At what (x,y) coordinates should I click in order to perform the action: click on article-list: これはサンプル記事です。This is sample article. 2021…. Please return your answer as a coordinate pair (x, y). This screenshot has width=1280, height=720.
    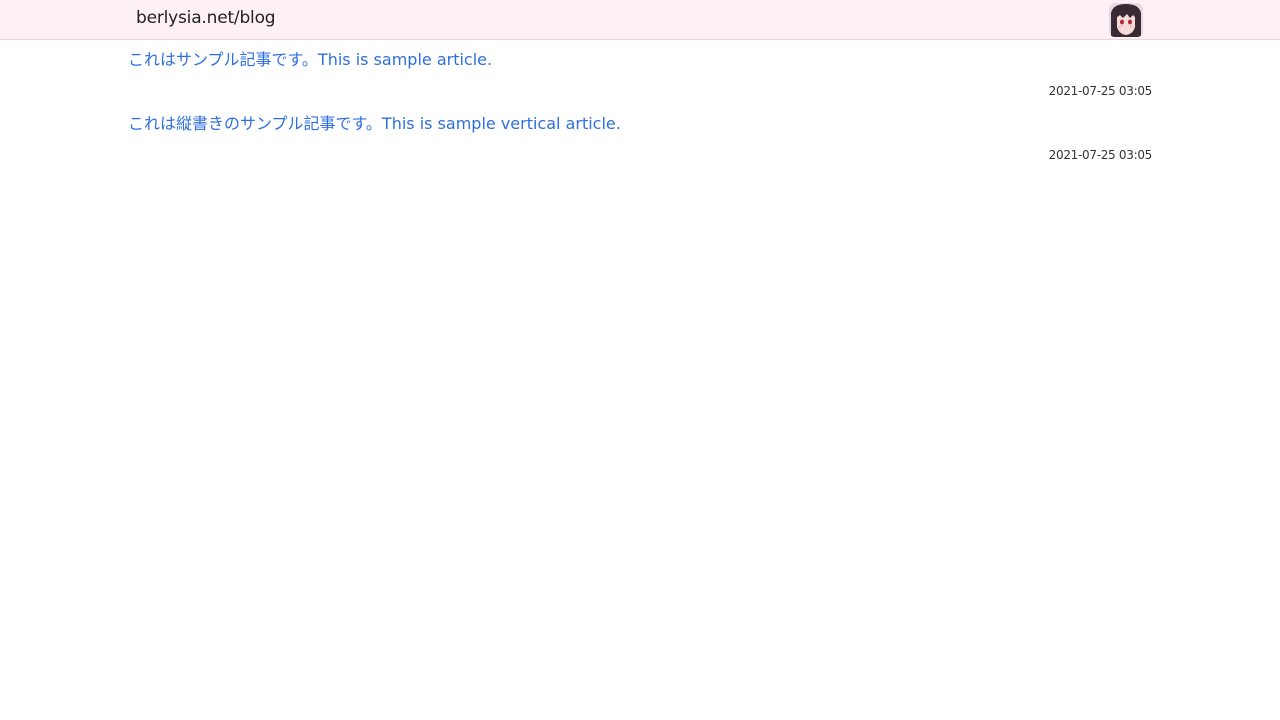
    Looking at the image, I should click on (640, 104).